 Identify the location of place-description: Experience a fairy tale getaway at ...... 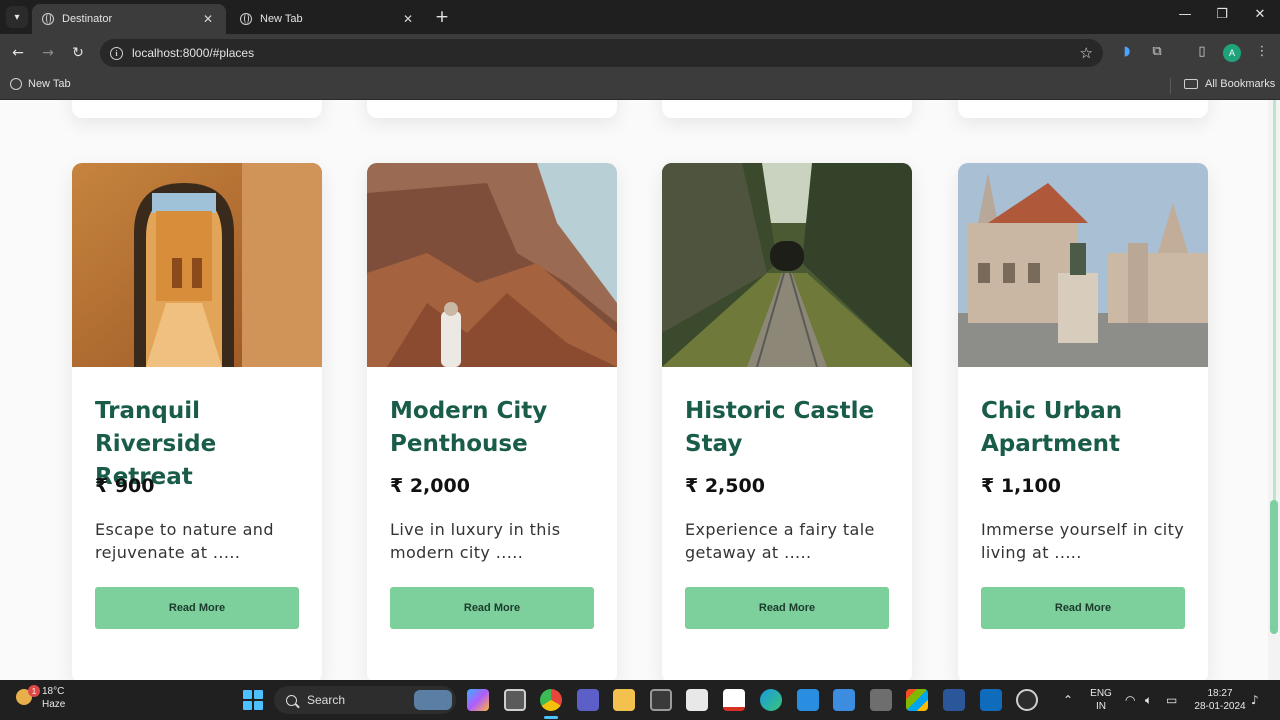
(780, 541).